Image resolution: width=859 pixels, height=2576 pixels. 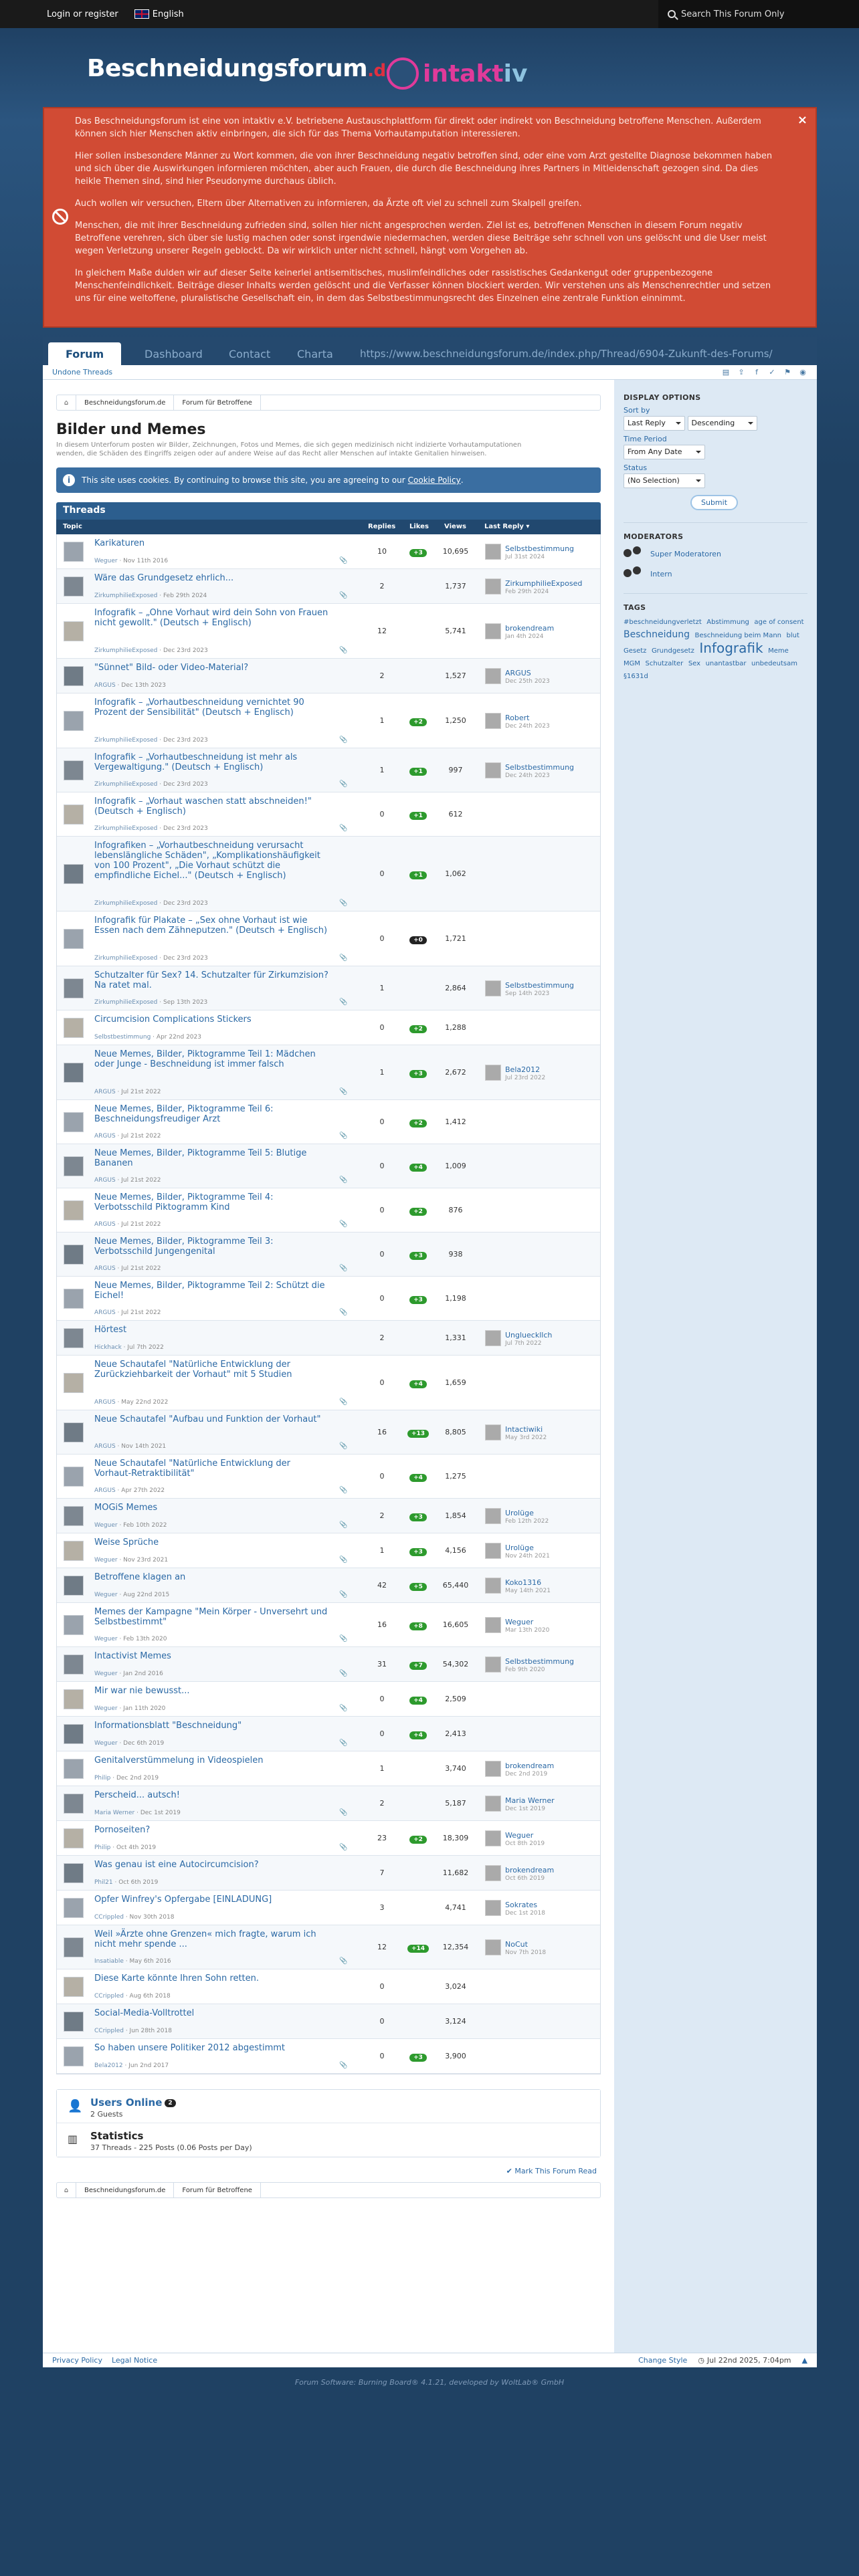 What do you see at coordinates (519, 1513) in the screenshot?
I see `last-reply-user: Urolüge` at bounding box center [519, 1513].